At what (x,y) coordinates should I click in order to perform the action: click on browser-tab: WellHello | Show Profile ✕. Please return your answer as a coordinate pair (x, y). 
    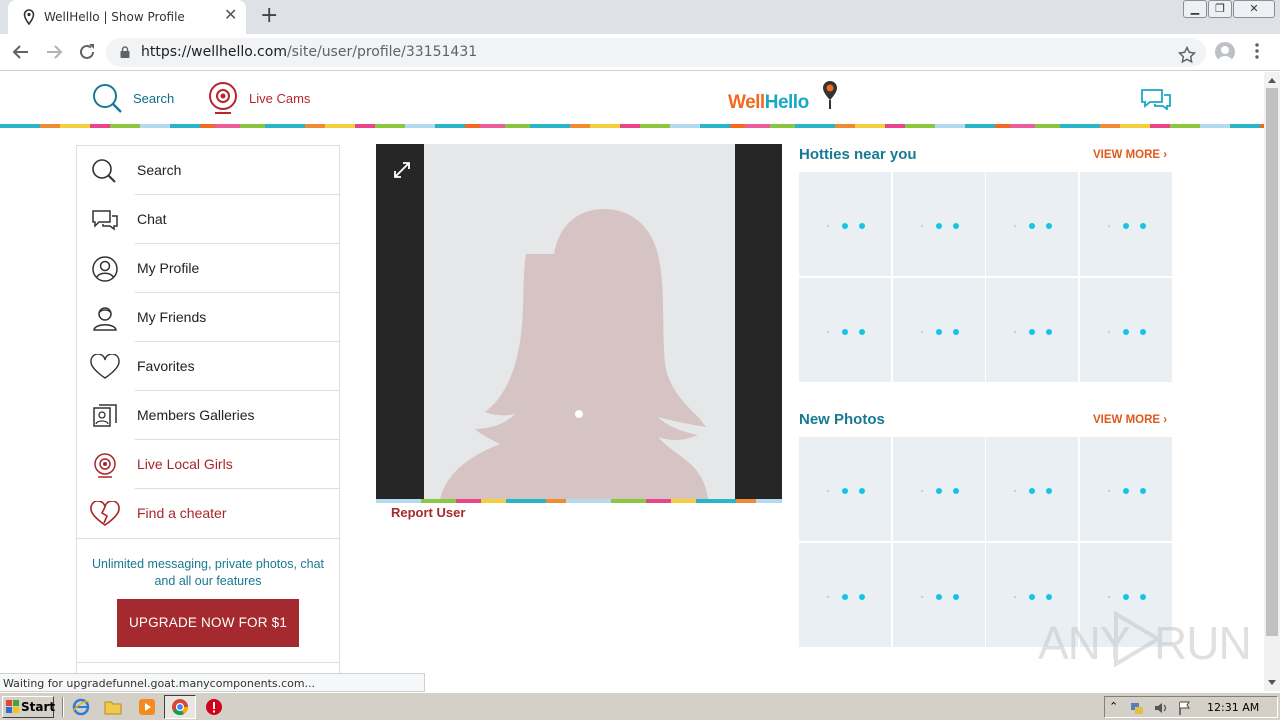
    Looking at the image, I should click on (127, 17).